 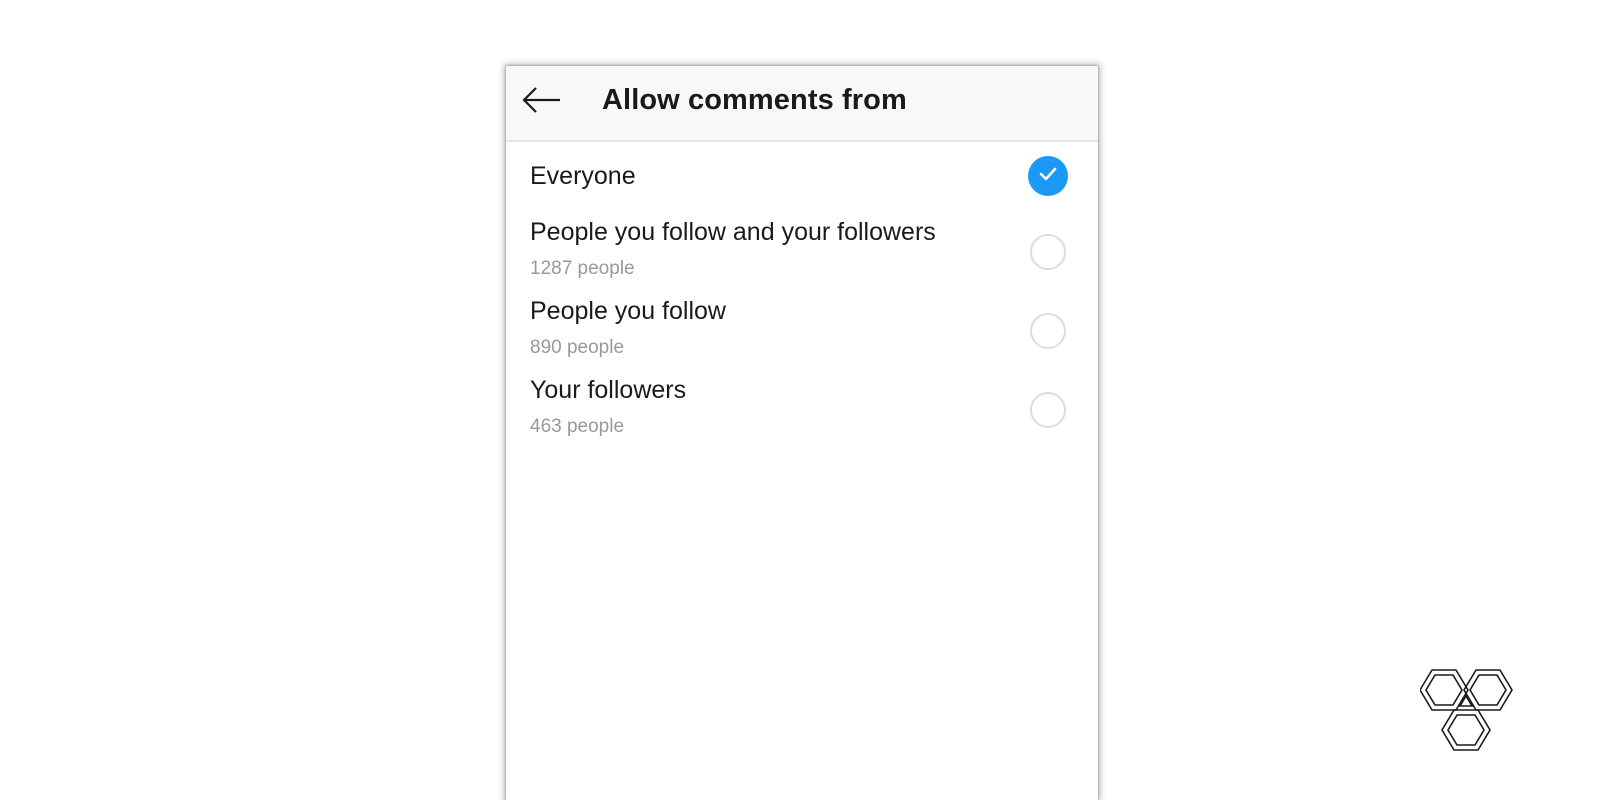 I want to click on back-button, so click(x=542, y=102).